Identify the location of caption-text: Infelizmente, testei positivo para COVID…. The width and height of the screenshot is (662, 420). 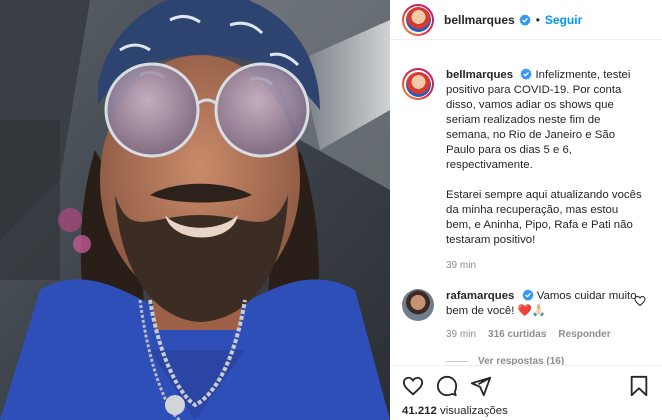
(544, 157).